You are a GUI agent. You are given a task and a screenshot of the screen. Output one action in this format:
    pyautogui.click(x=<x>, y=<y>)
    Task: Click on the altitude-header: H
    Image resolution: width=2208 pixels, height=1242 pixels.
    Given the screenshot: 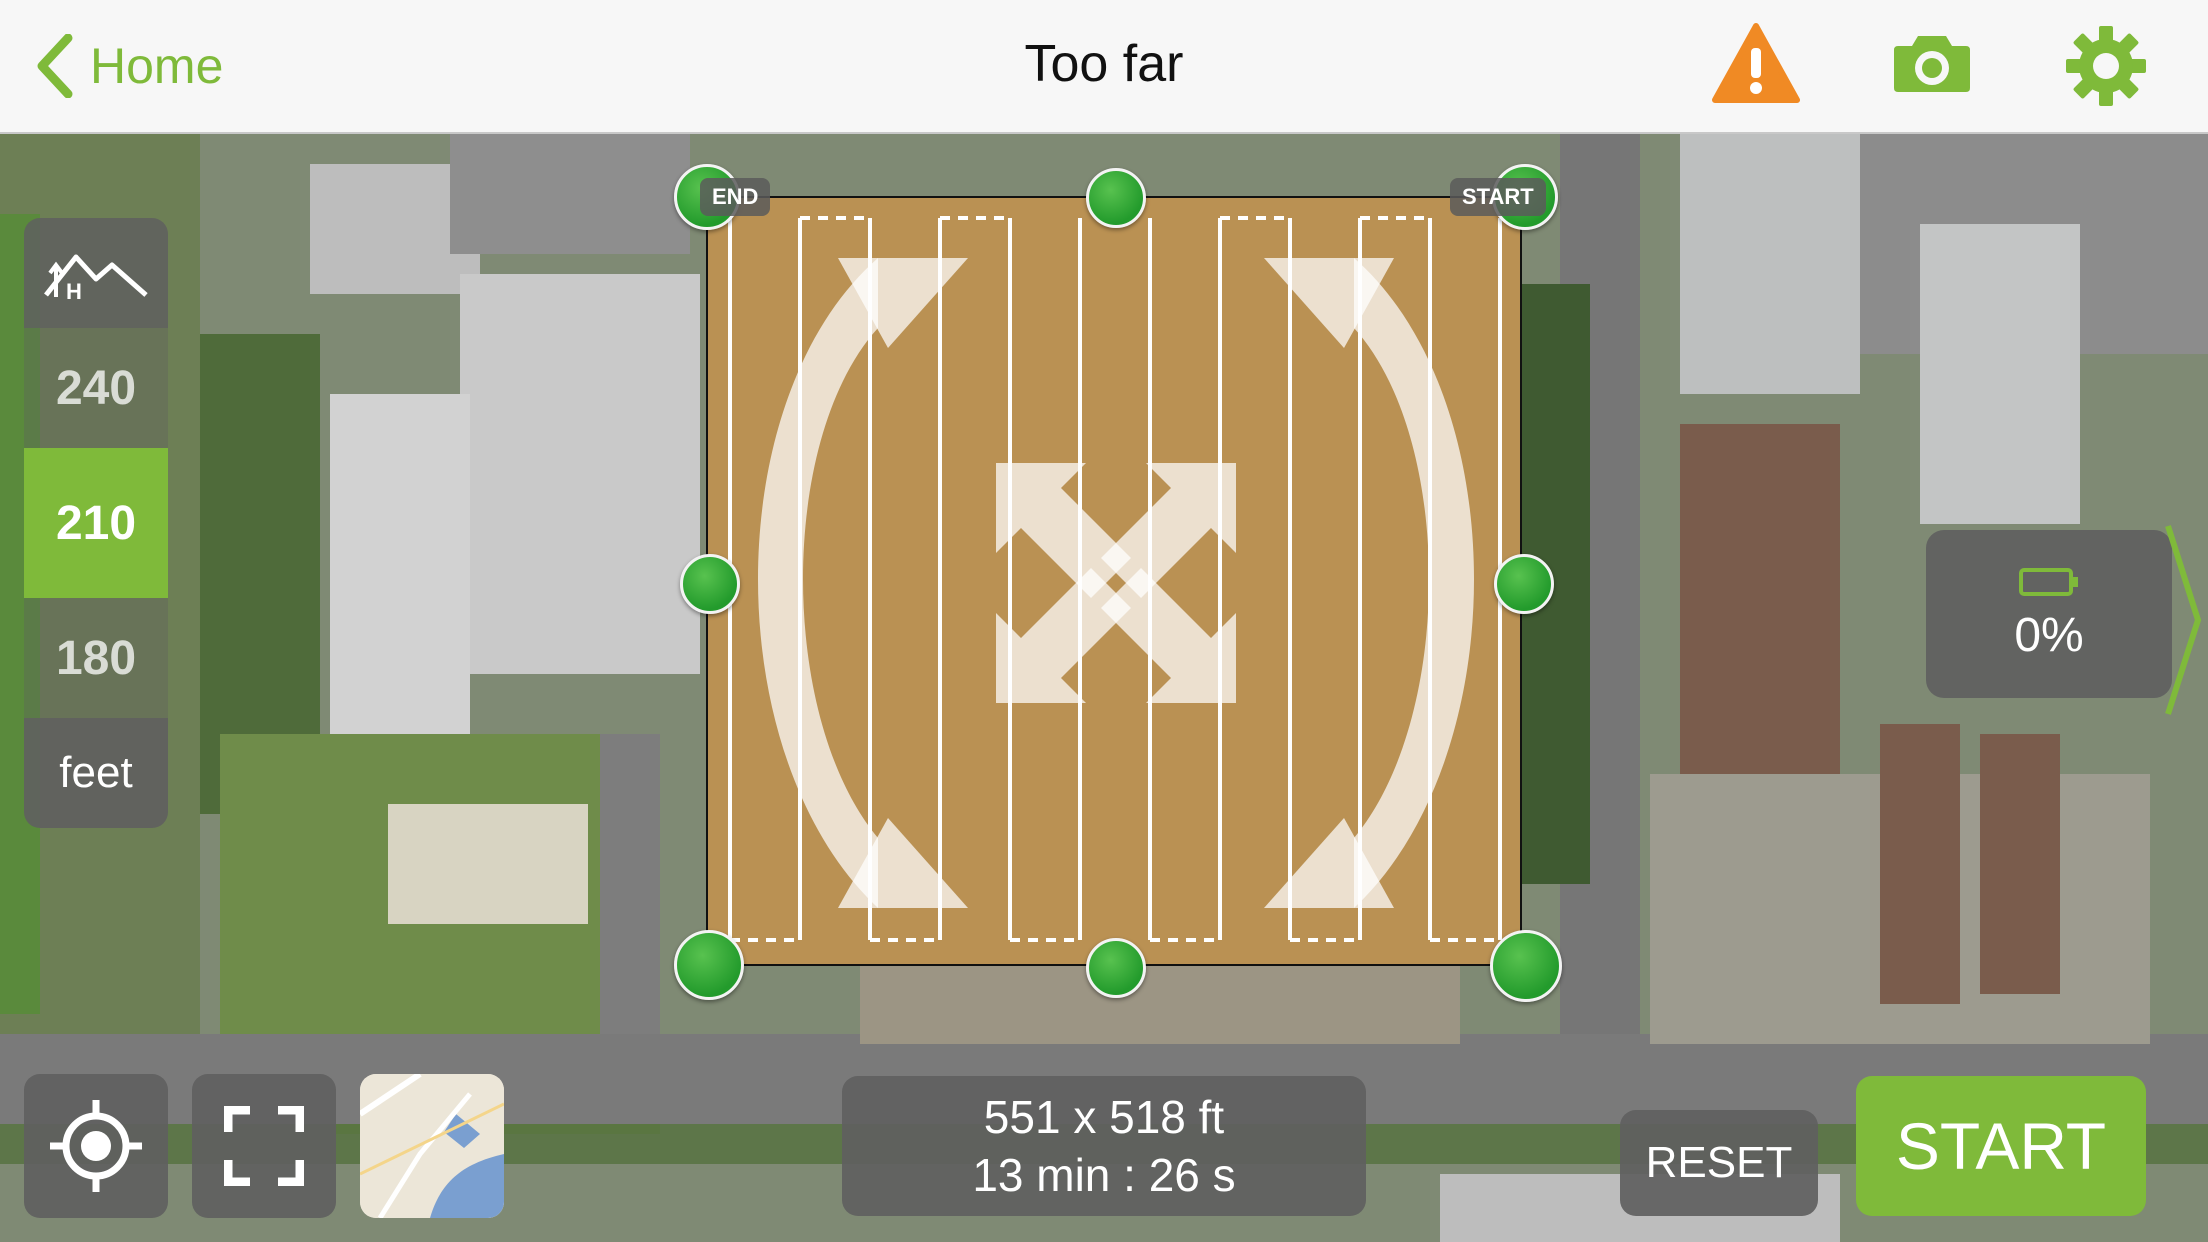 What is the action you would take?
    pyautogui.click(x=96, y=273)
    